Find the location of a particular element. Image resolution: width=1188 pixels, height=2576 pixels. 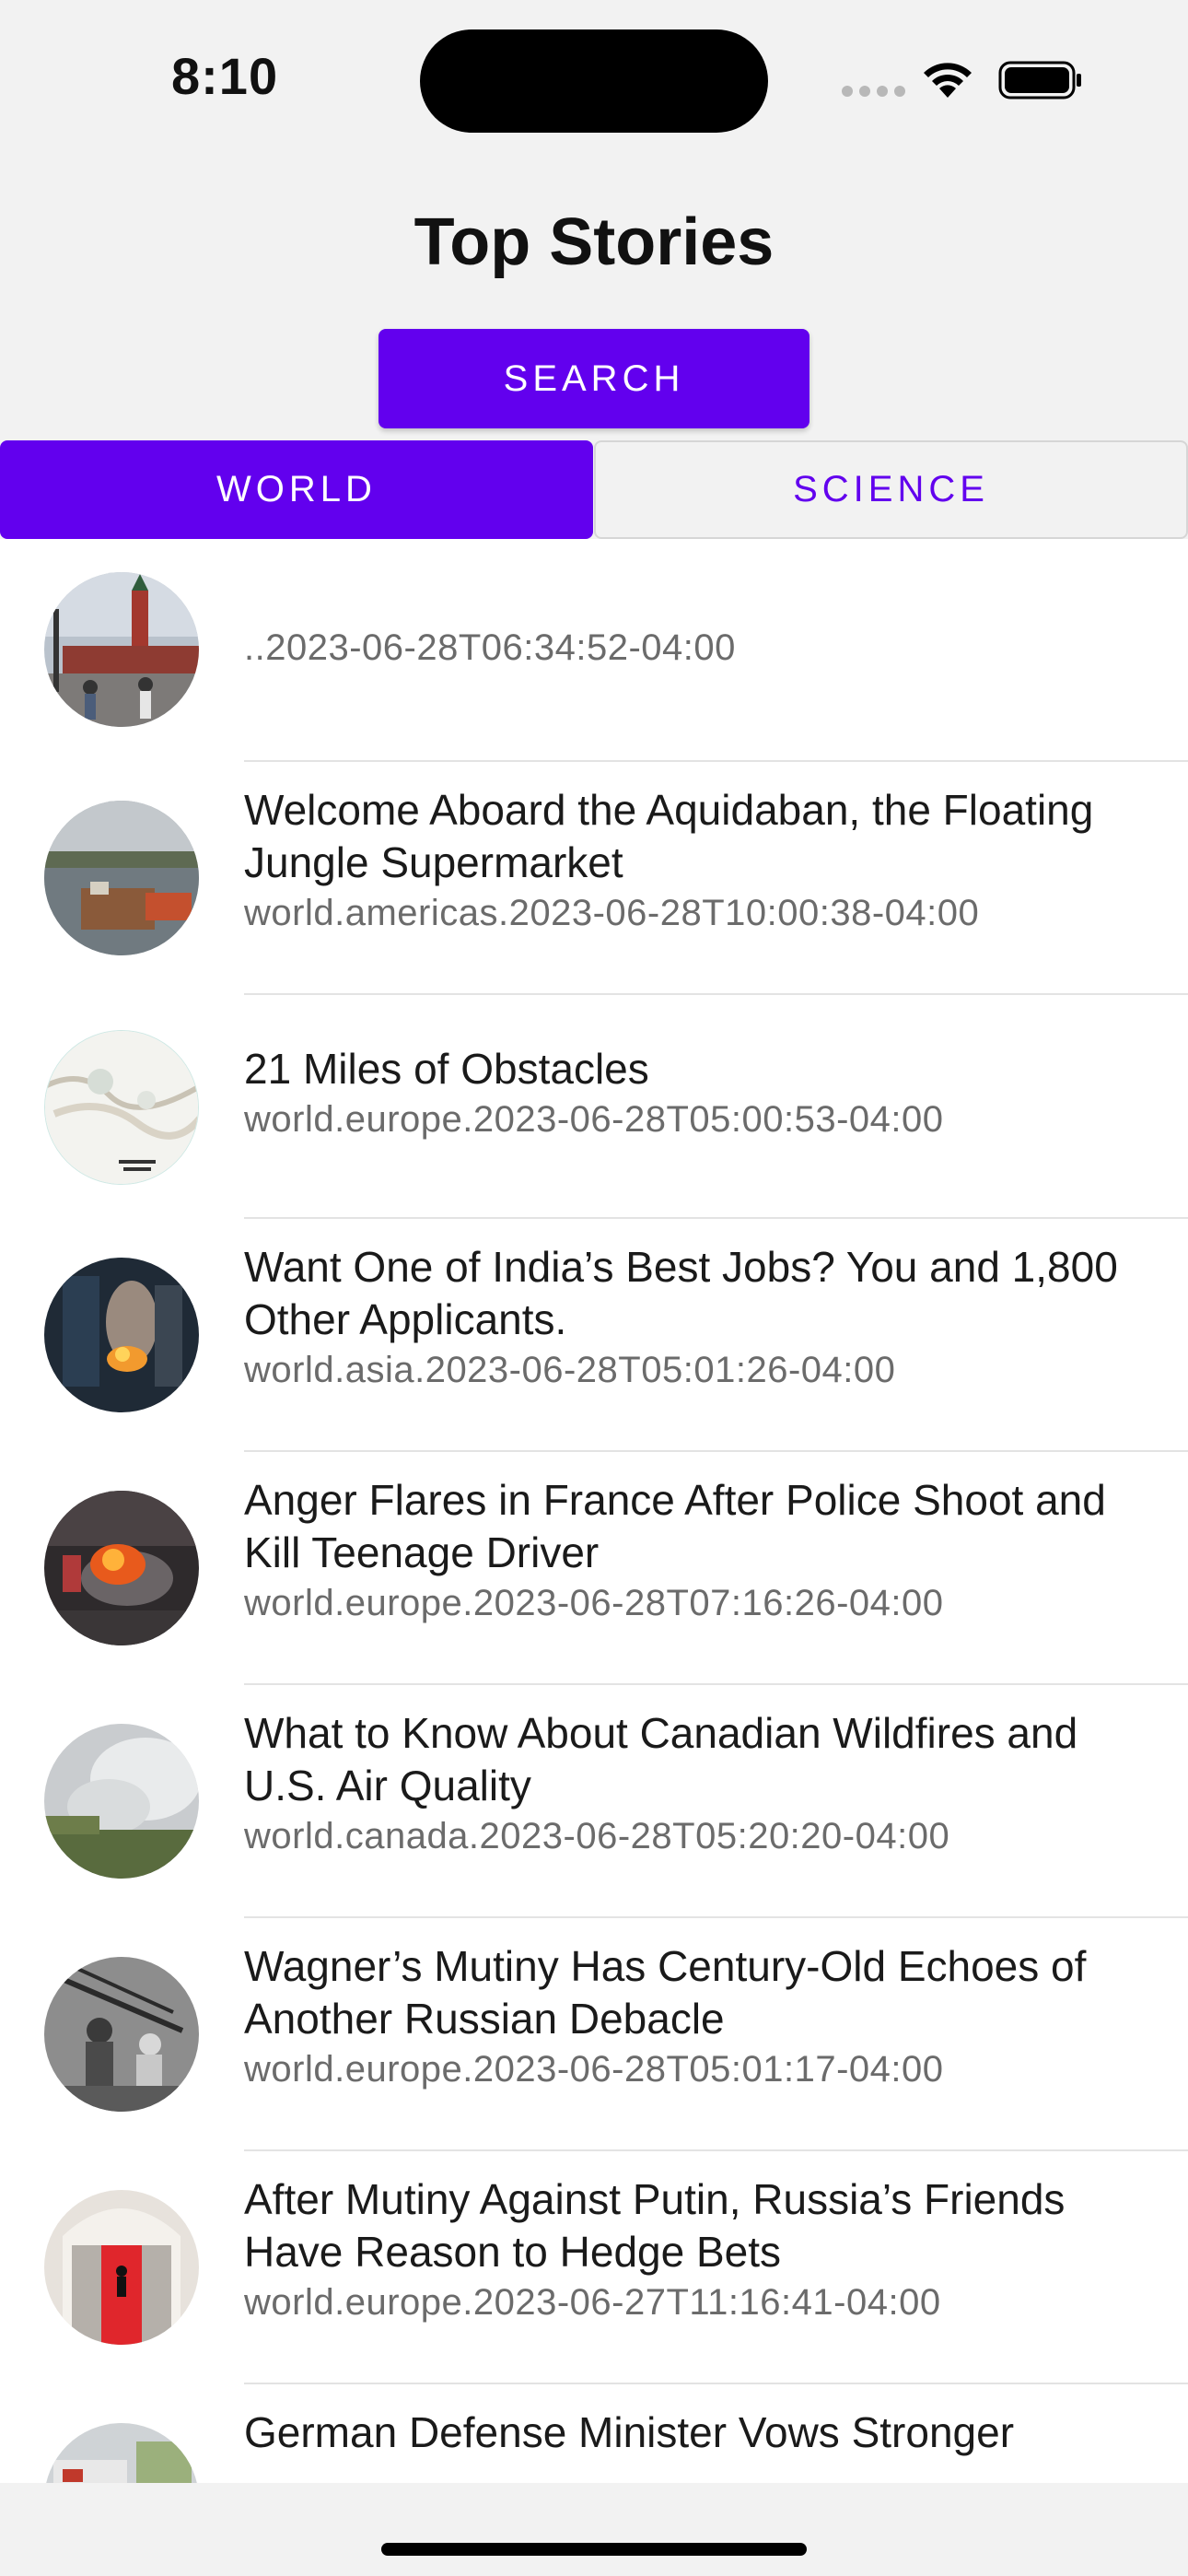

category-tabs: WORLD SCIENCE is located at coordinates (594, 489).